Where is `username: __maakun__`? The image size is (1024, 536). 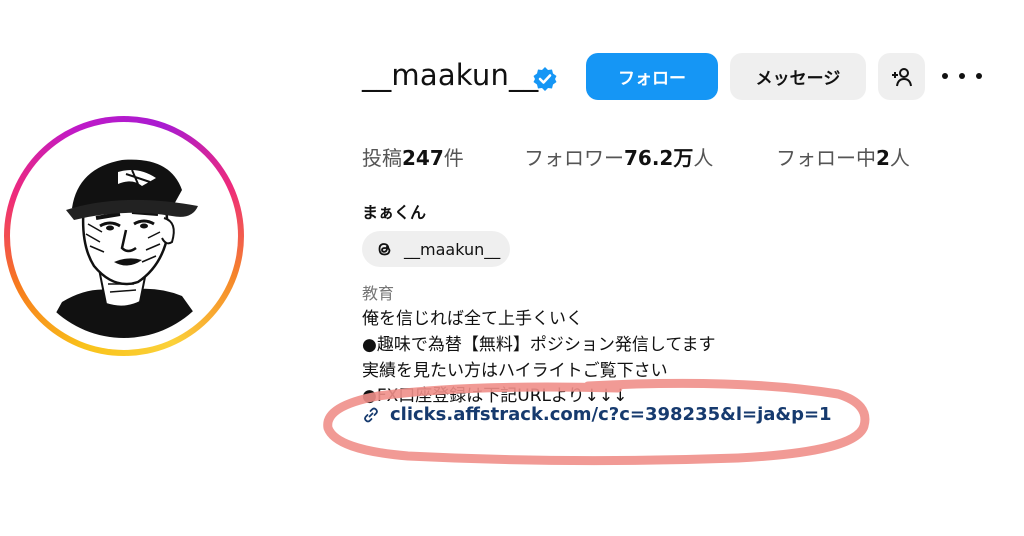
username: __maakun__ is located at coordinates (450, 75).